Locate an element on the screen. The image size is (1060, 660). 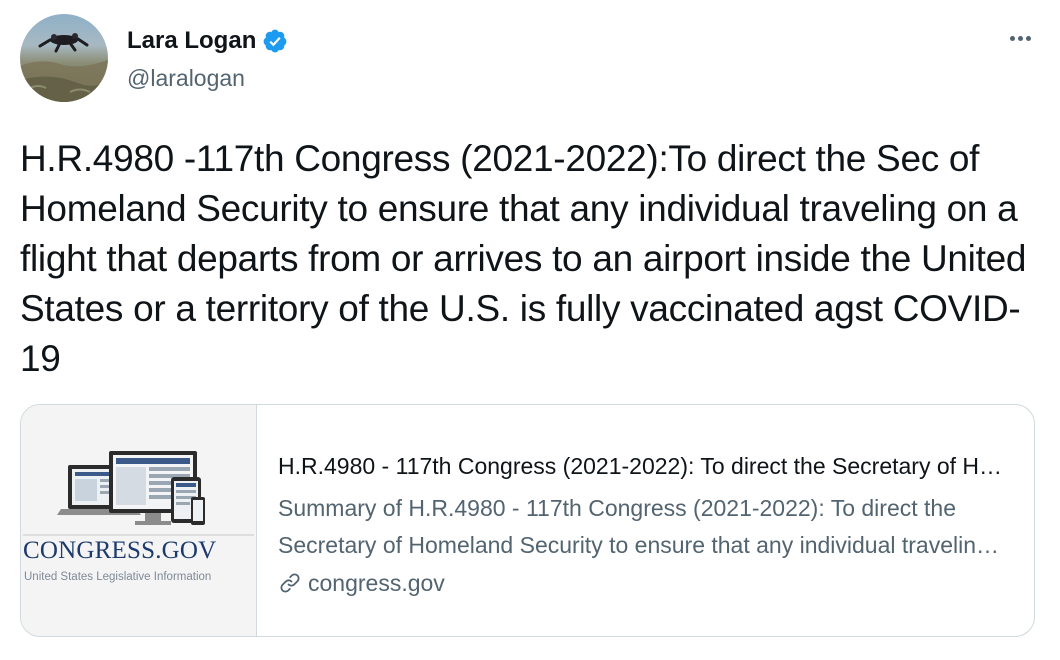
devices-illustration is located at coordinates (138, 493).